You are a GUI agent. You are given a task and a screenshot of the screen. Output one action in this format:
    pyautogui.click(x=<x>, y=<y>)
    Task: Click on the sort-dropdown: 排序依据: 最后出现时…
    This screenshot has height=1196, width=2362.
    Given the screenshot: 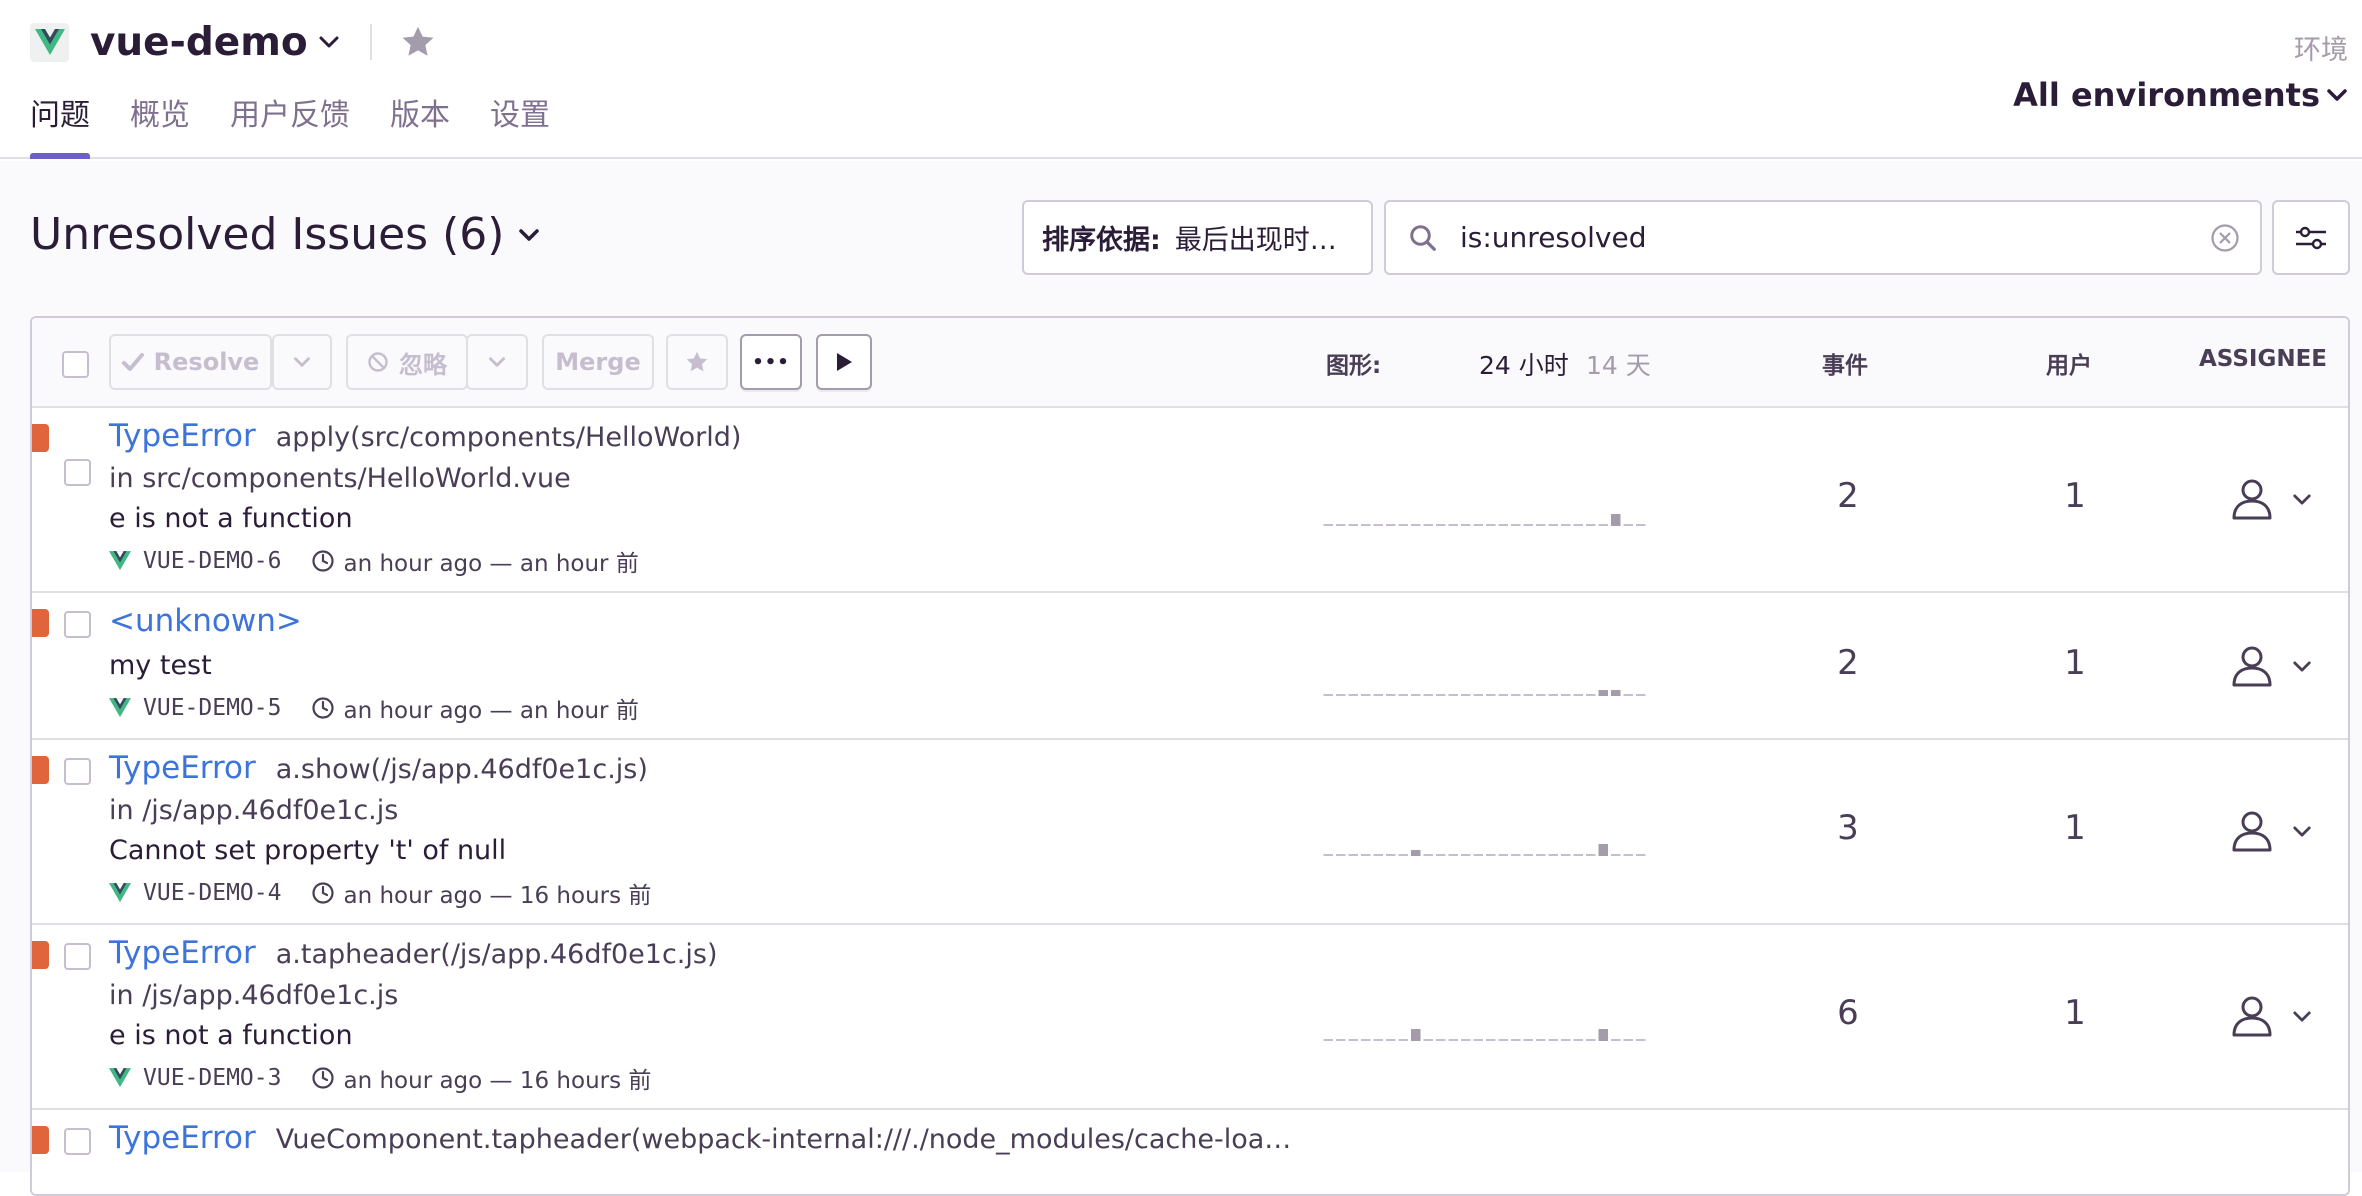 What is the action you would take?
    pyautogui.click(x=1197, y=237)
    